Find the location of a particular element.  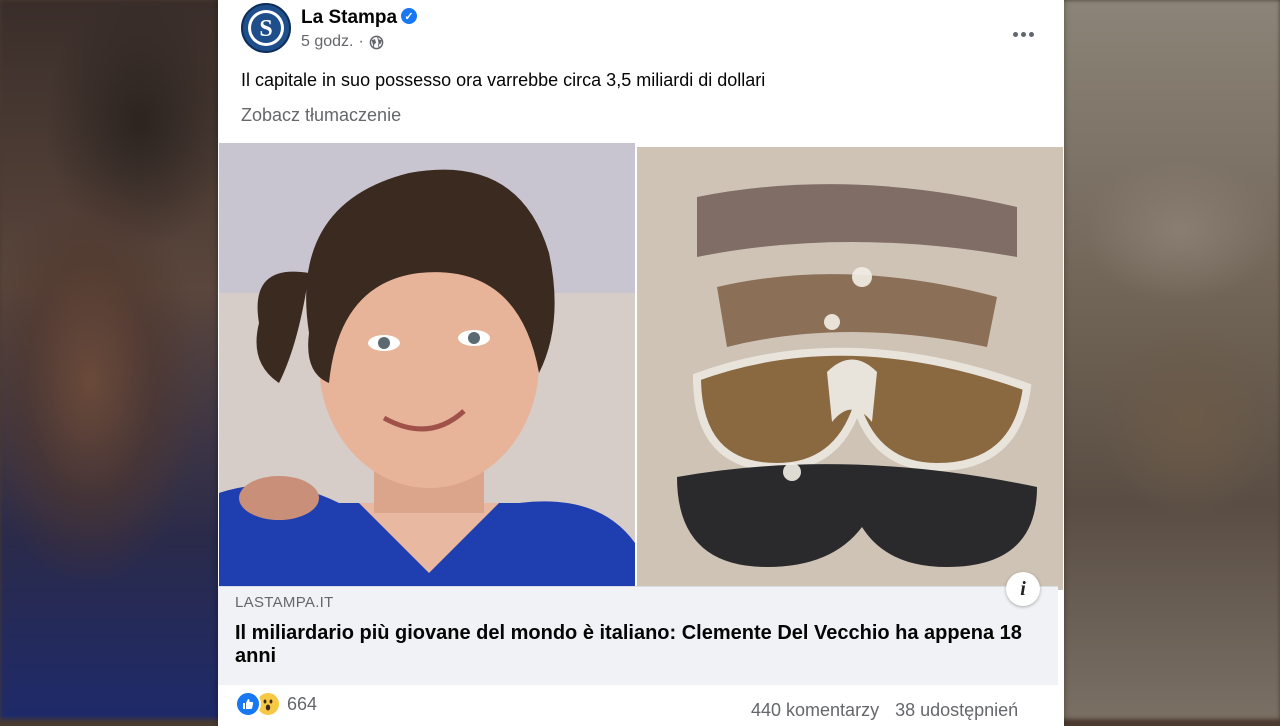

reaction-count: 664 is located at coordinates (302, 703).